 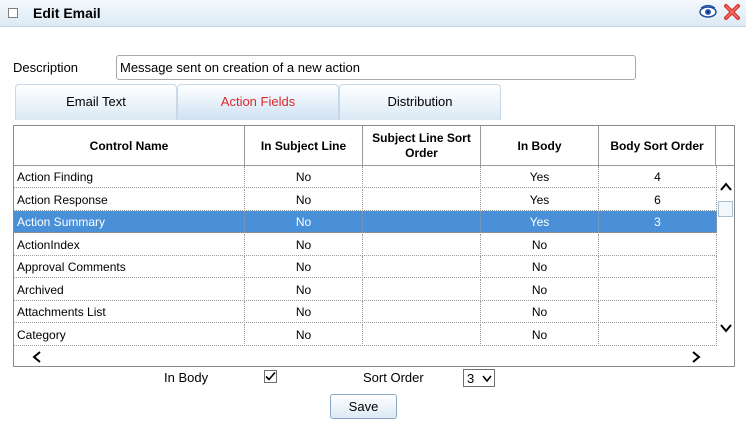 What do you see at coordinates (67, 13) in the screenshot?
I see `window-title: Edit Email` at bounding box center [67, 13].